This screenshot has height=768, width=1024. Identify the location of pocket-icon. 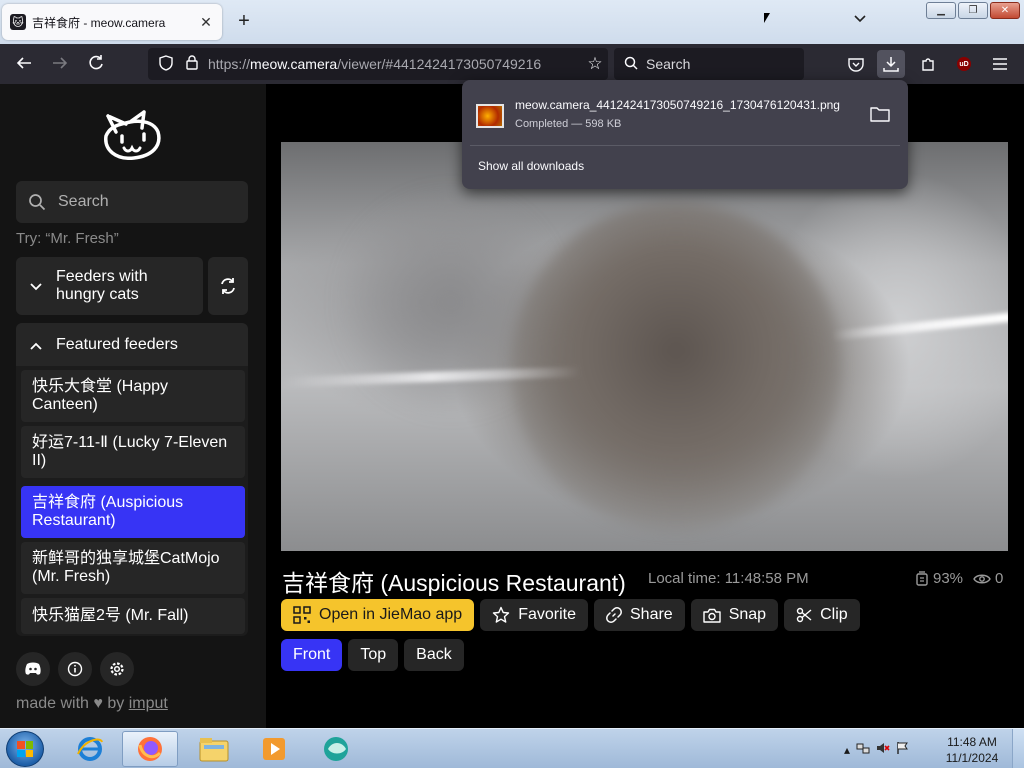
(856, 64).